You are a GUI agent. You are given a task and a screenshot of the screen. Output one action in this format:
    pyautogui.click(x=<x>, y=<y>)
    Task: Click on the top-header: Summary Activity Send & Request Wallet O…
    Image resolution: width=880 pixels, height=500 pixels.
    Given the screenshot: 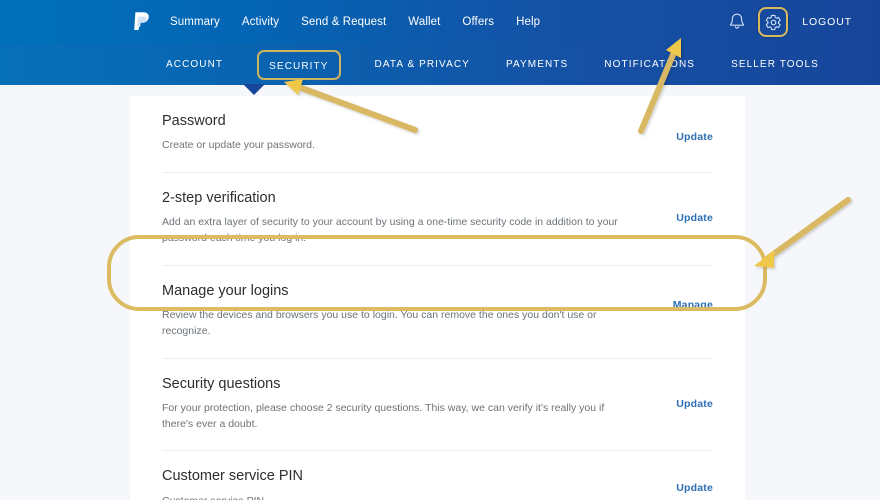 What is the action you would take?
    pyautogui.click(x=440, y=22)
    